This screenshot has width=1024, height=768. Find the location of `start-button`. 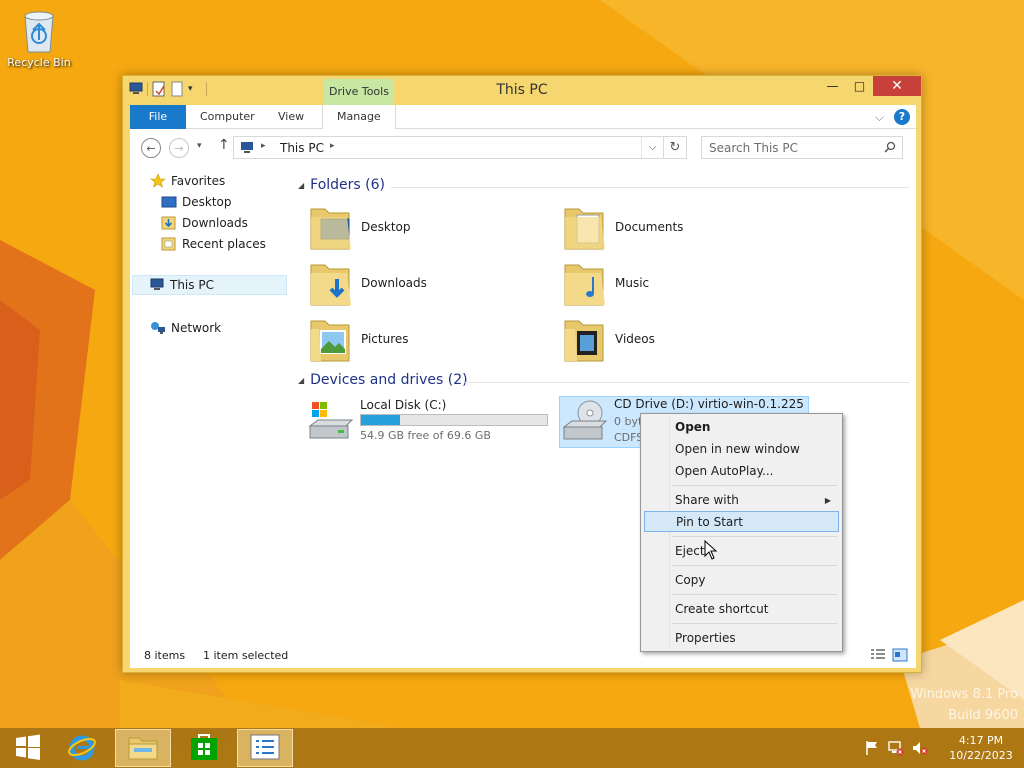

start-button is located at coordinates (28, 748).